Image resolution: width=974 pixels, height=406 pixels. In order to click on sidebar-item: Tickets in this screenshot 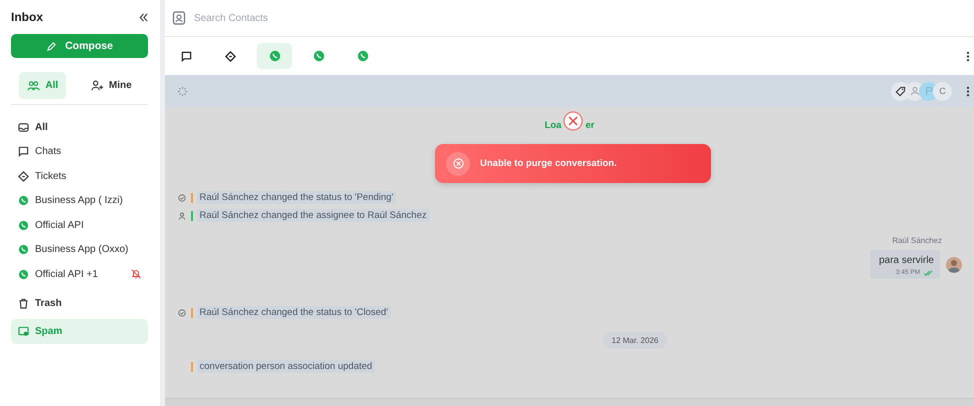, I will do `click(79, 176)`.